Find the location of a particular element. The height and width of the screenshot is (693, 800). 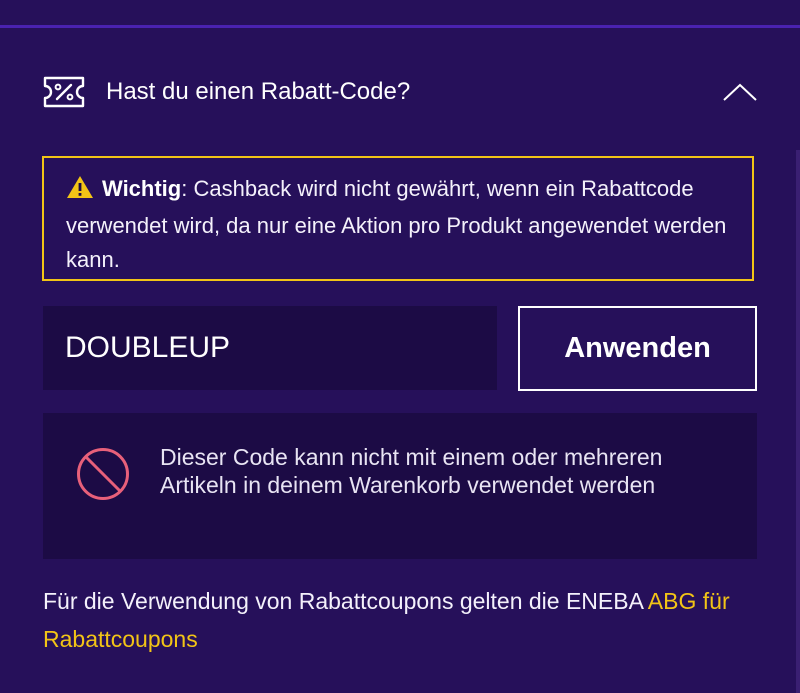

scrollbar-track is located at coordinates (798, 421).